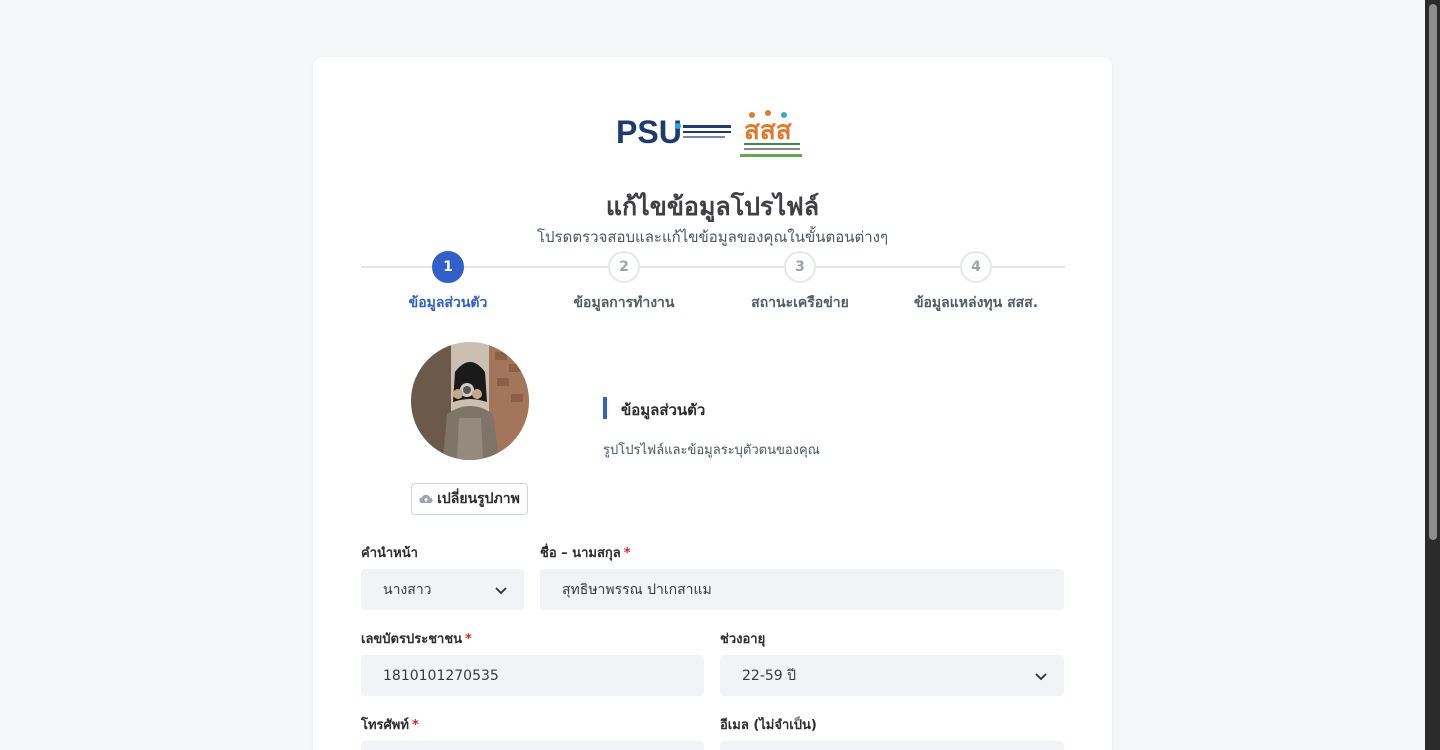 The width and height of the screenshot is (1440, 750). I want to click on step-label: ข้อมูลแหล่งทุน สสส., so click(976, 303).